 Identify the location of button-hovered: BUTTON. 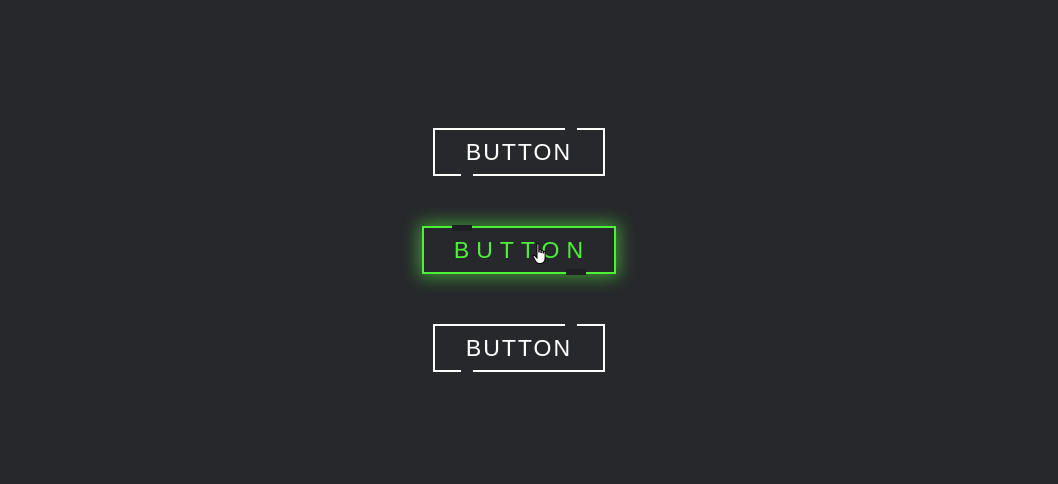
(519, 250).